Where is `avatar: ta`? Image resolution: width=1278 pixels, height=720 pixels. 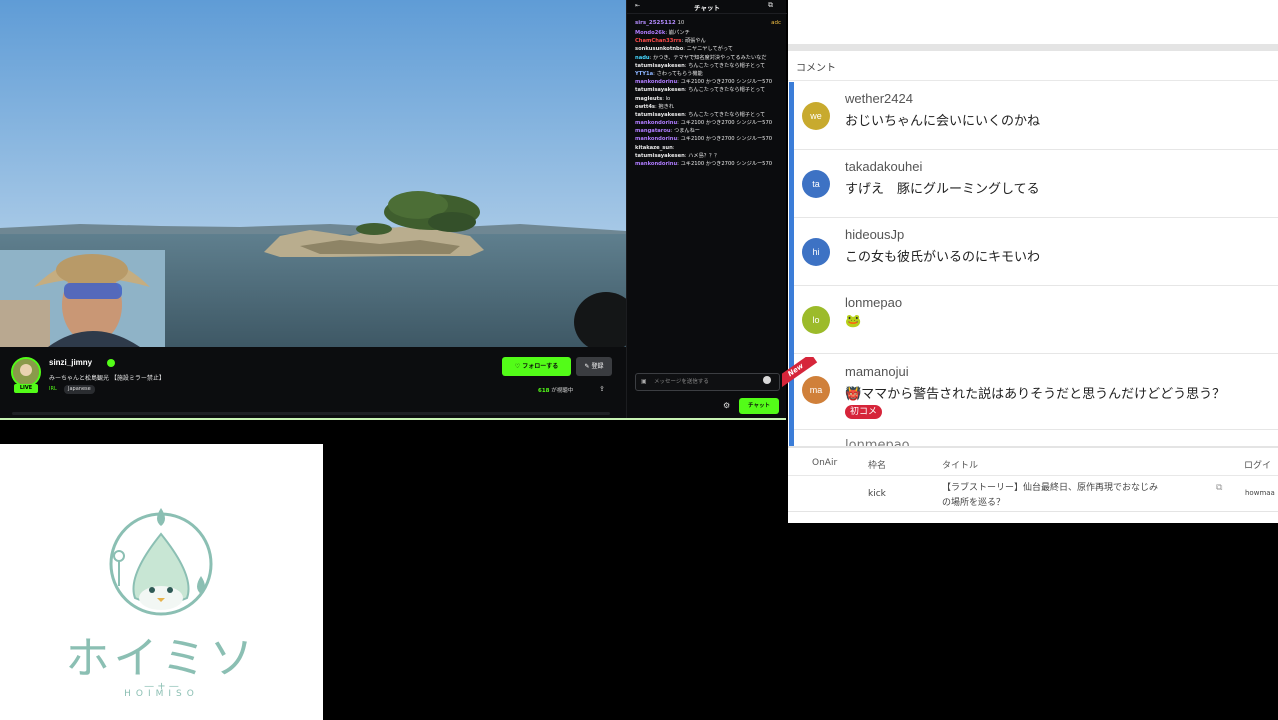 avatar: ta is located at coordinates (816, 184).